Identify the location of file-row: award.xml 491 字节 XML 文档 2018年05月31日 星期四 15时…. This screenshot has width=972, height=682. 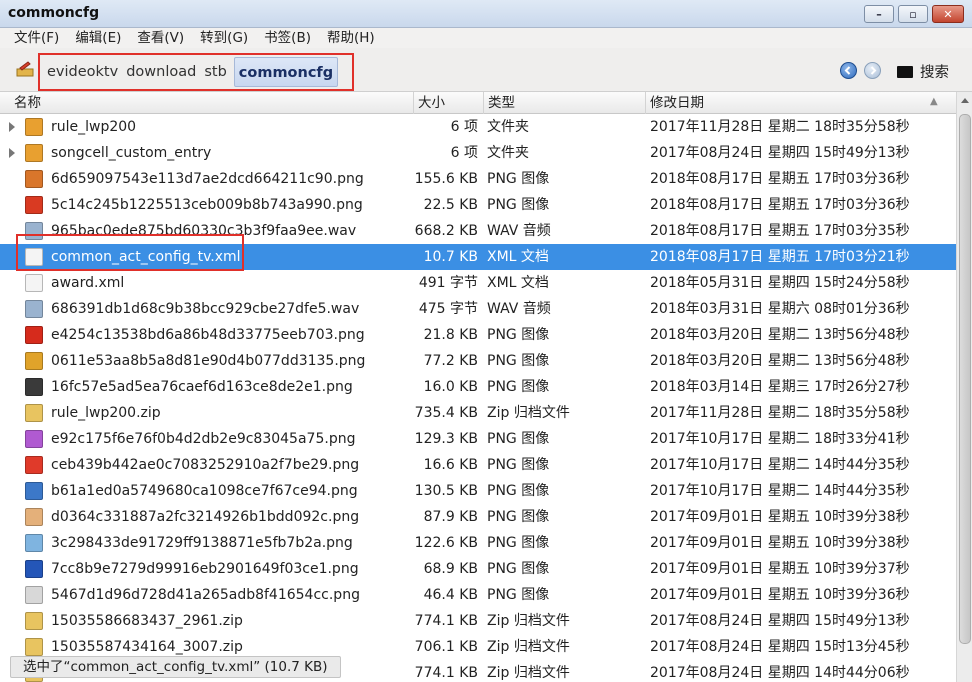
(478, 283).